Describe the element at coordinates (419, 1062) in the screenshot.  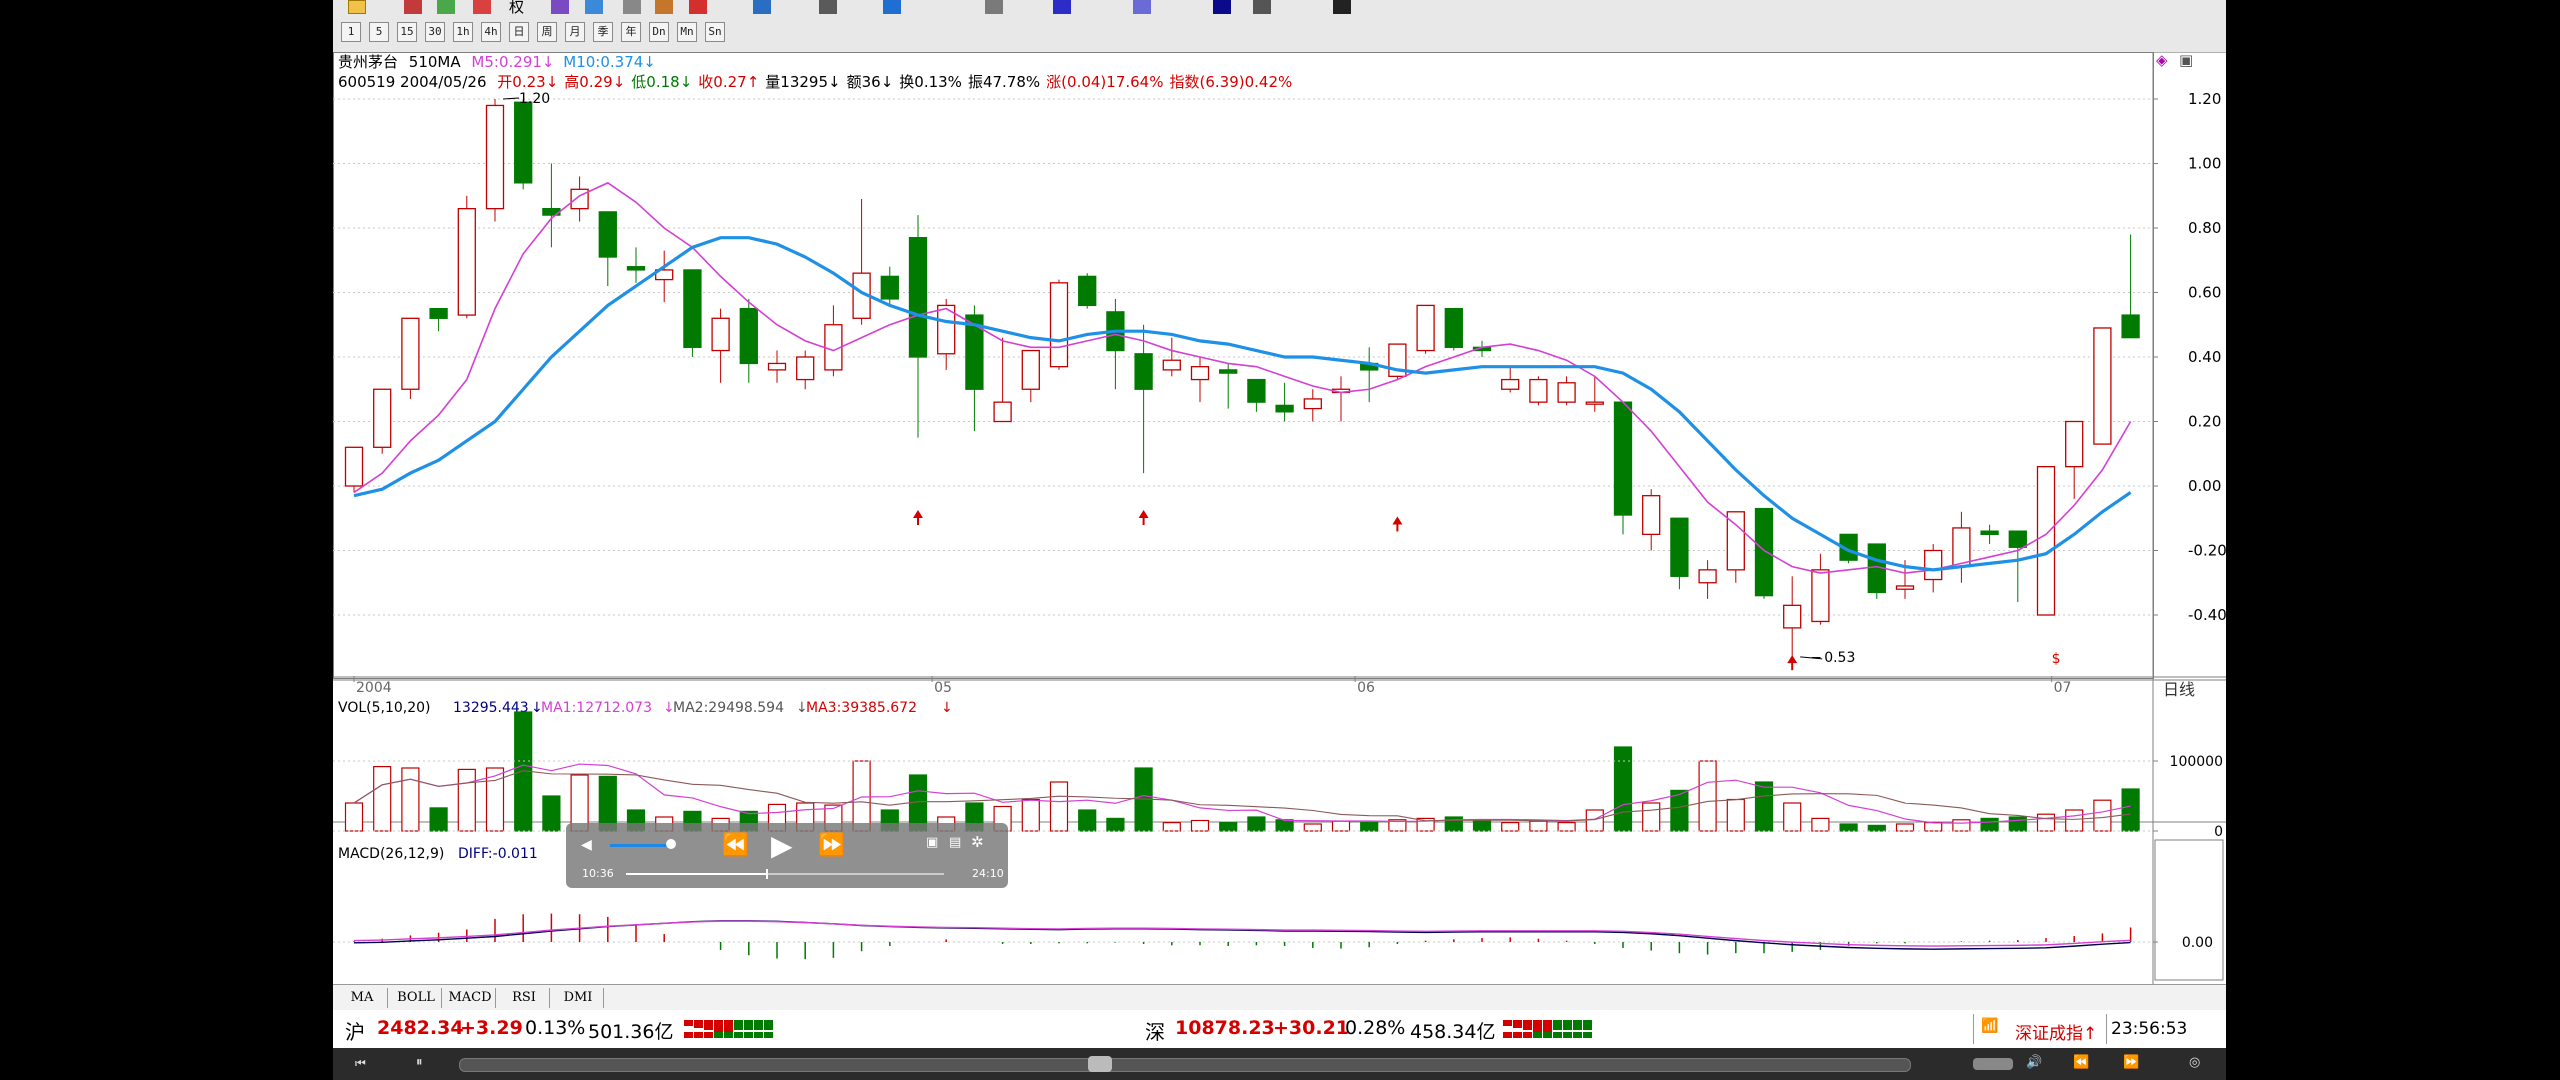
I see `pause-icon: ⏸` at that location.